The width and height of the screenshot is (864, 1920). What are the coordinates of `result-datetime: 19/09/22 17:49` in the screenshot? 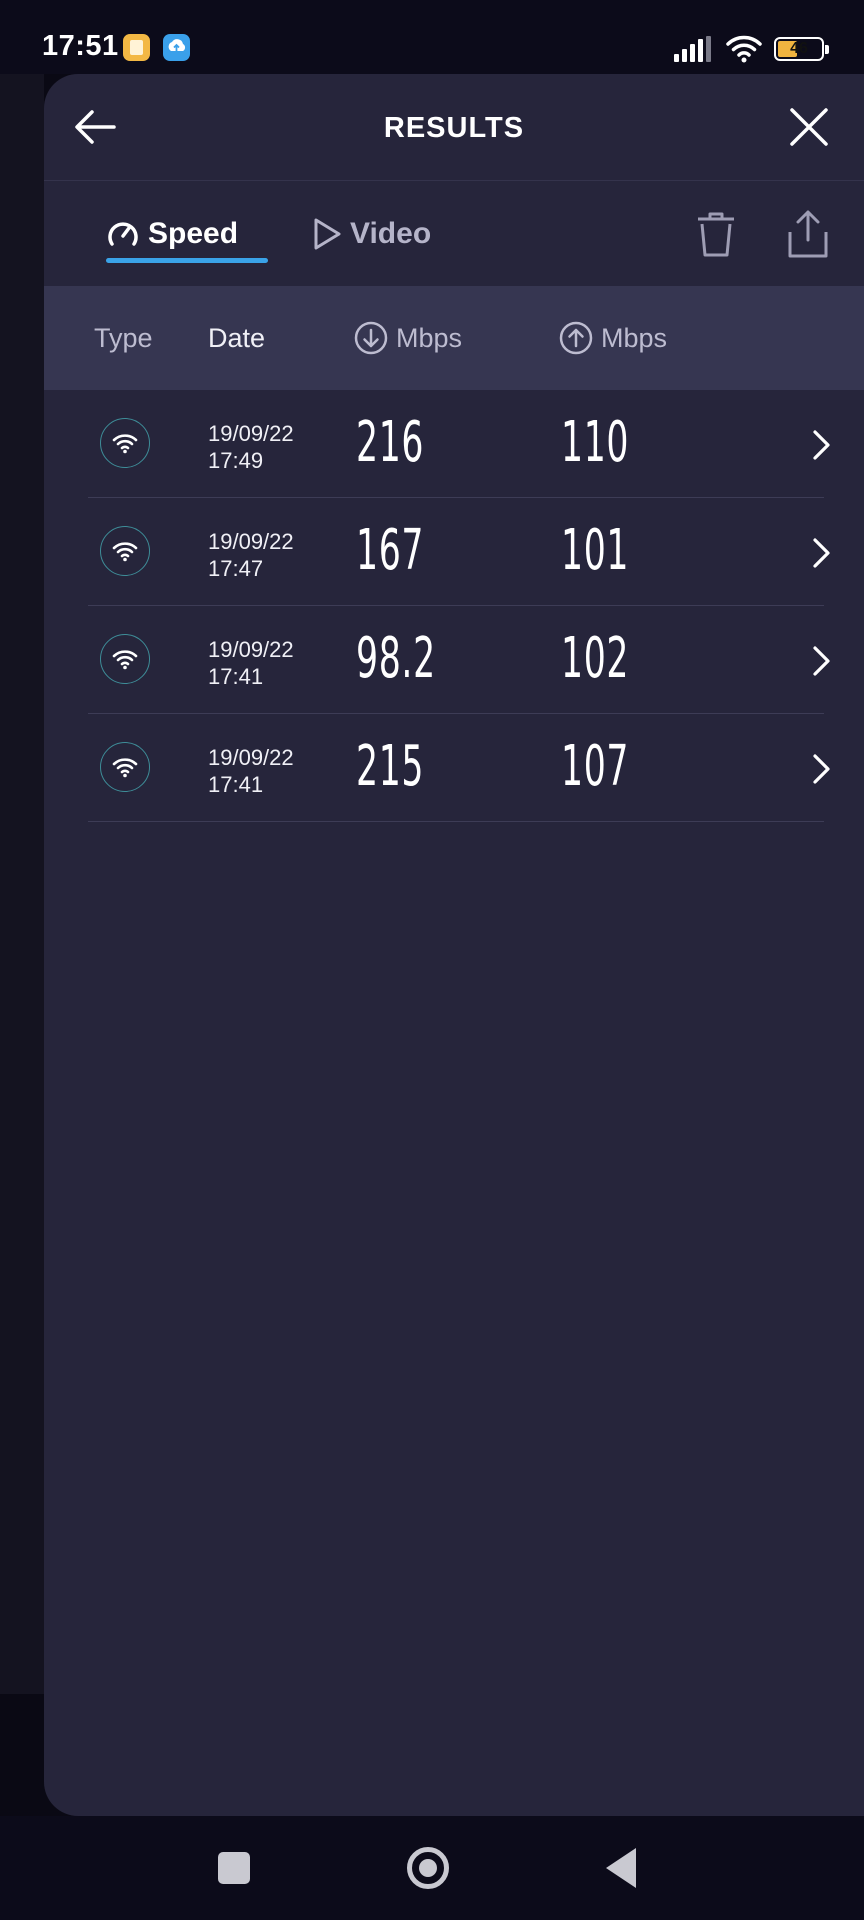 It's located at (251, 447).